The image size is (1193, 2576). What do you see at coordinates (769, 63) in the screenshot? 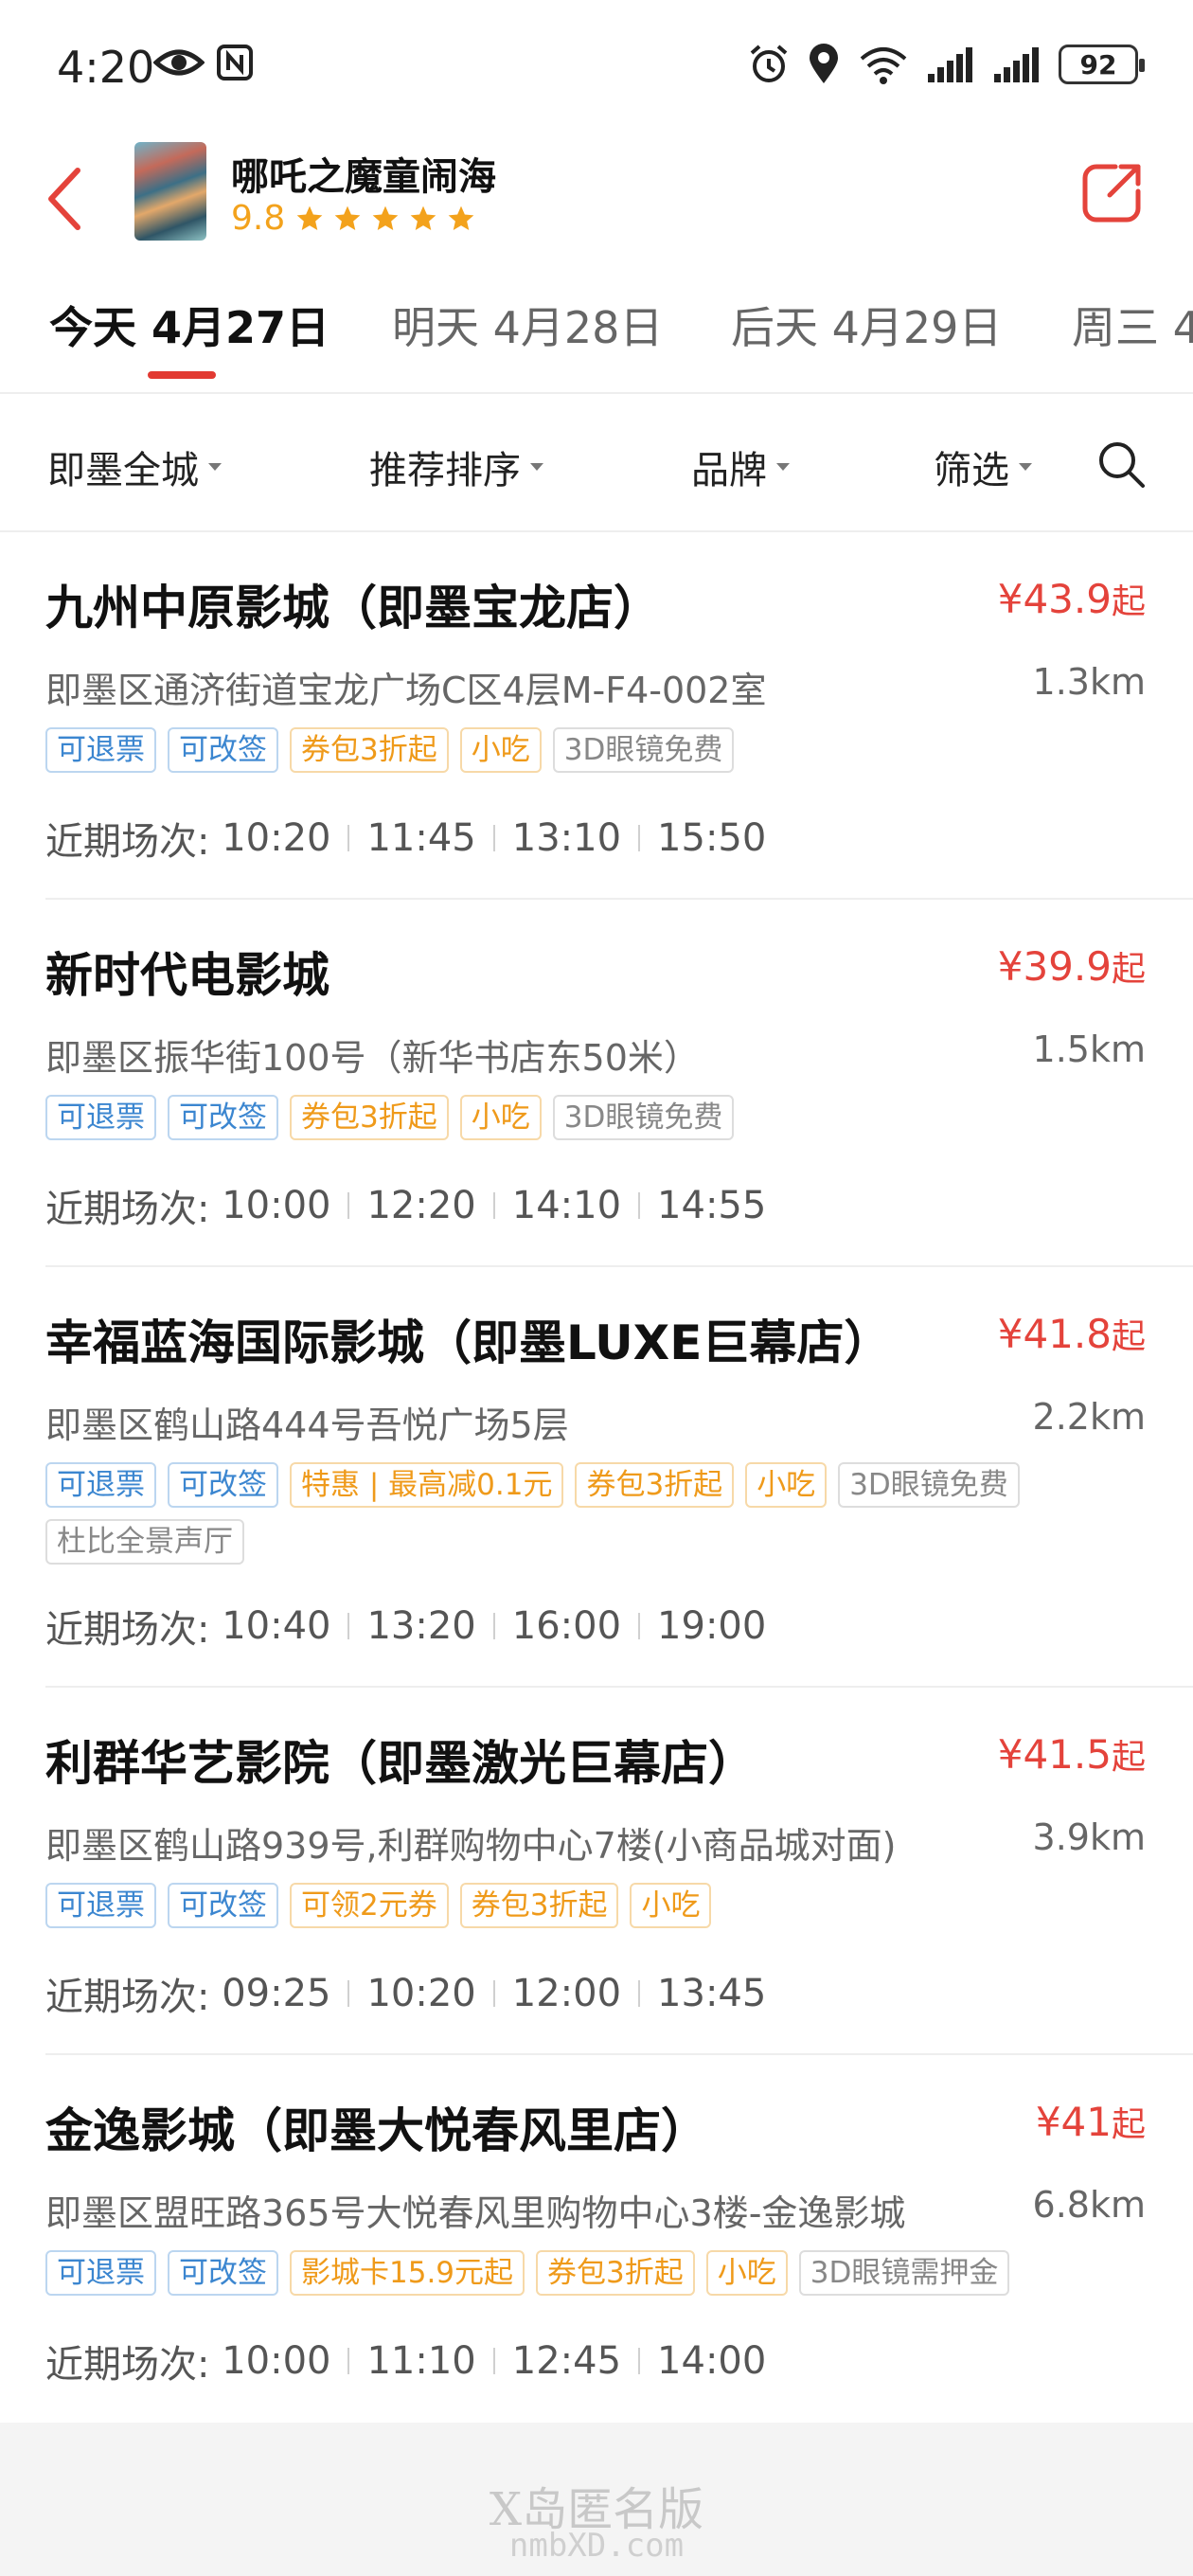
I see `alarm-icon` at bounding box center [769, 63].